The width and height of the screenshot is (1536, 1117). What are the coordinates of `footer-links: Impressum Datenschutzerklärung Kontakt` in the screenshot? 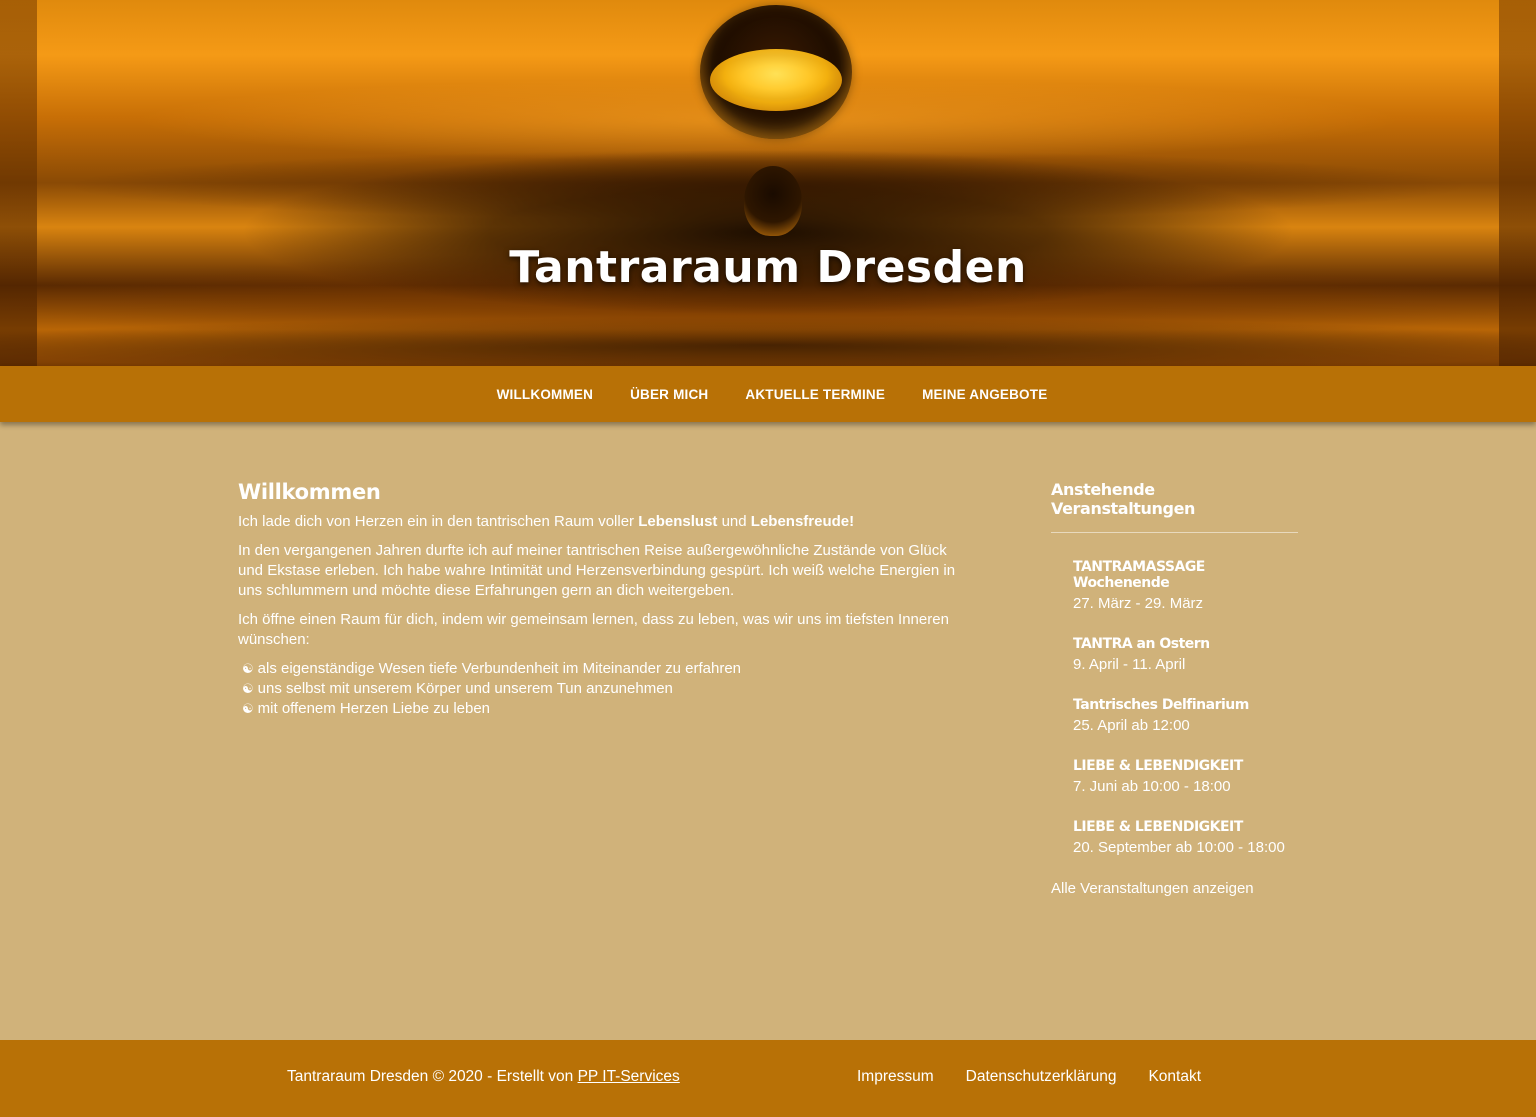 It's located at (1029, 1077).